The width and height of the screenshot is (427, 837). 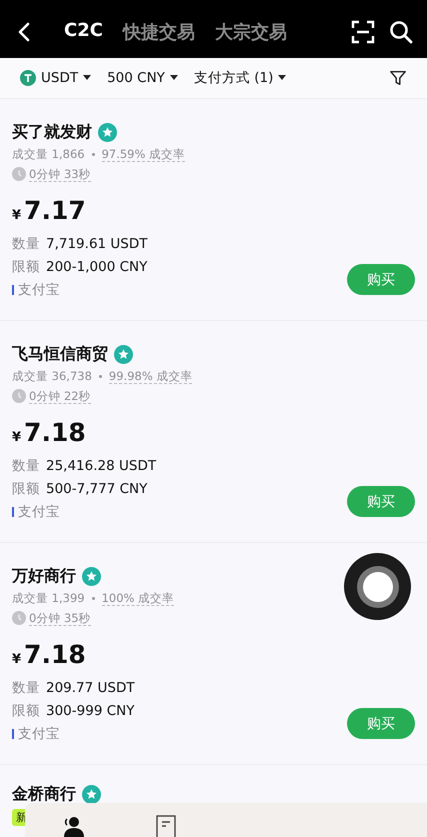 What do you see at coordinates (44, 576) in the screenshot?
I see `merchant-name: 万好商行` at bounding box center [44, 576].